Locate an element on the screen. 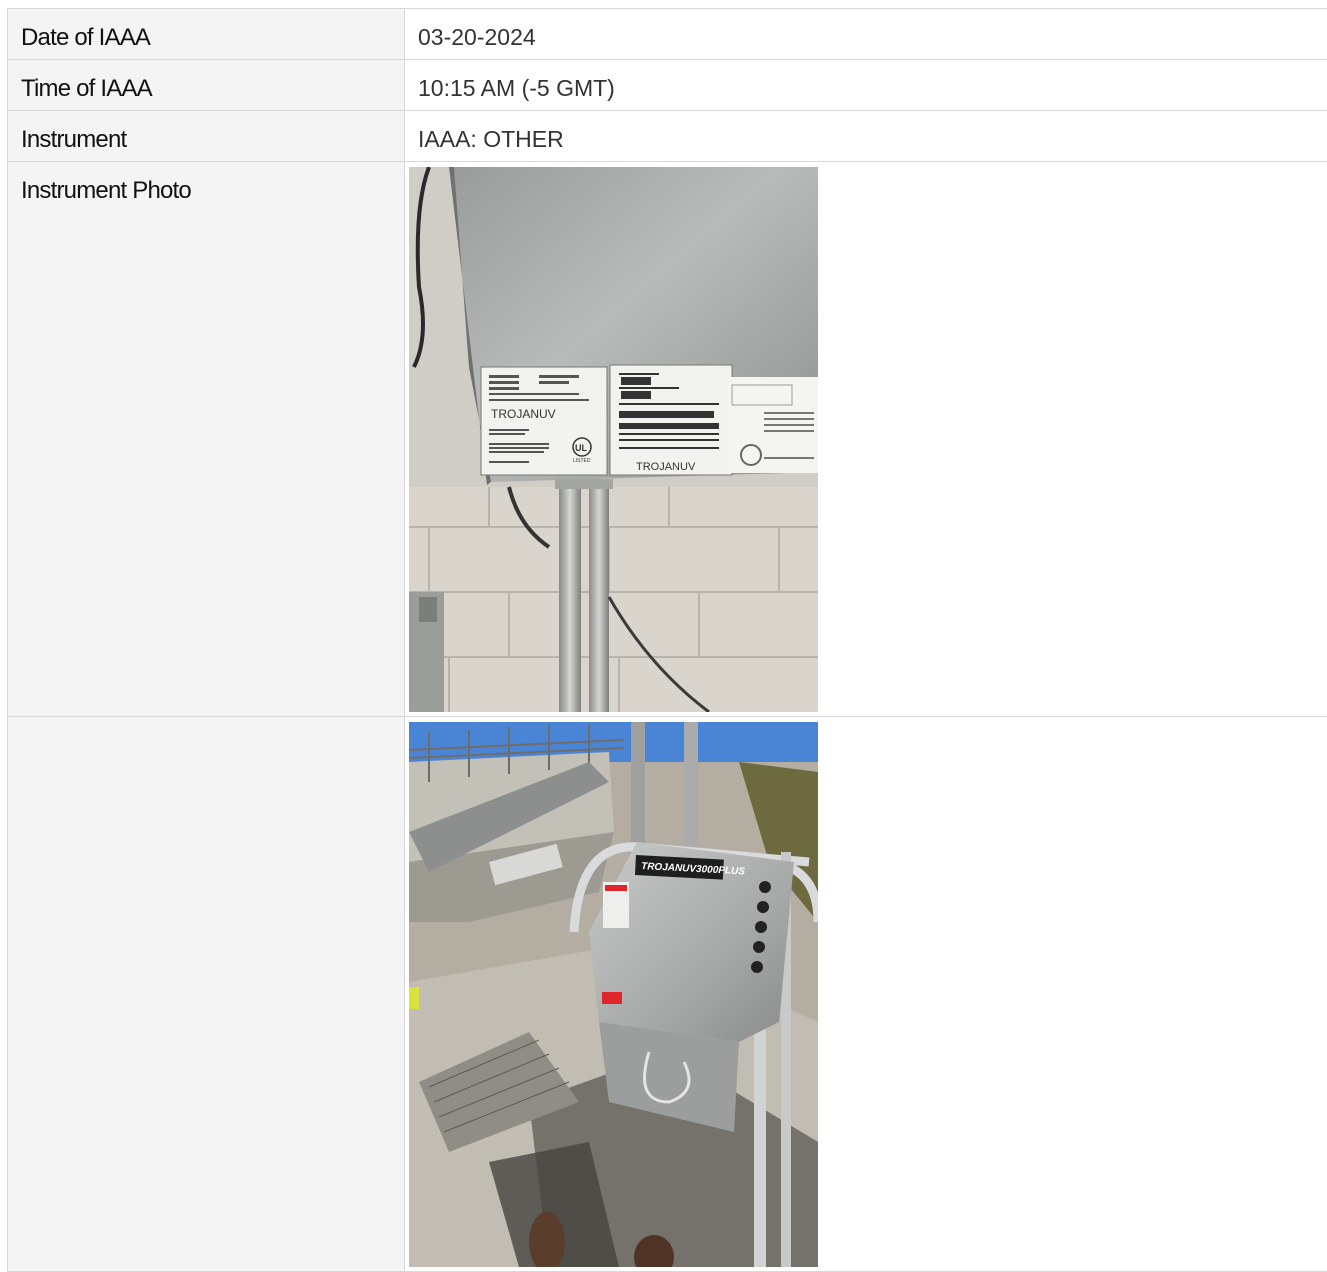 Image resolution: width=1327 pixels, height=1272 pixels. left-label-brand: TROJANUV is located at coordinates (523, 414).